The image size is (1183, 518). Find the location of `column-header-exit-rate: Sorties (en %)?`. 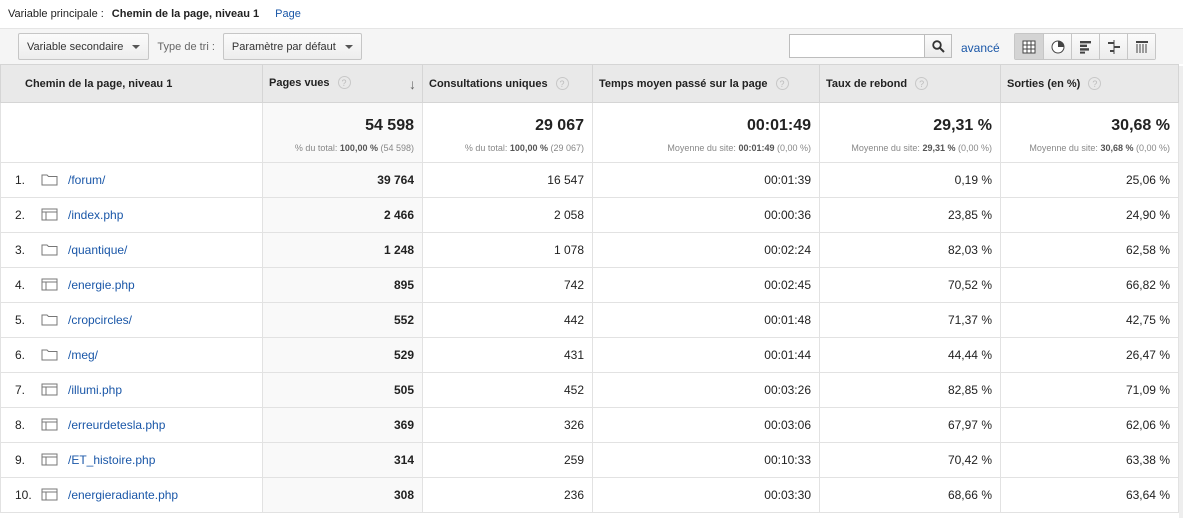

column-header-exit-rate: Sorties (en %)? is located at coordinates (1089, 83).